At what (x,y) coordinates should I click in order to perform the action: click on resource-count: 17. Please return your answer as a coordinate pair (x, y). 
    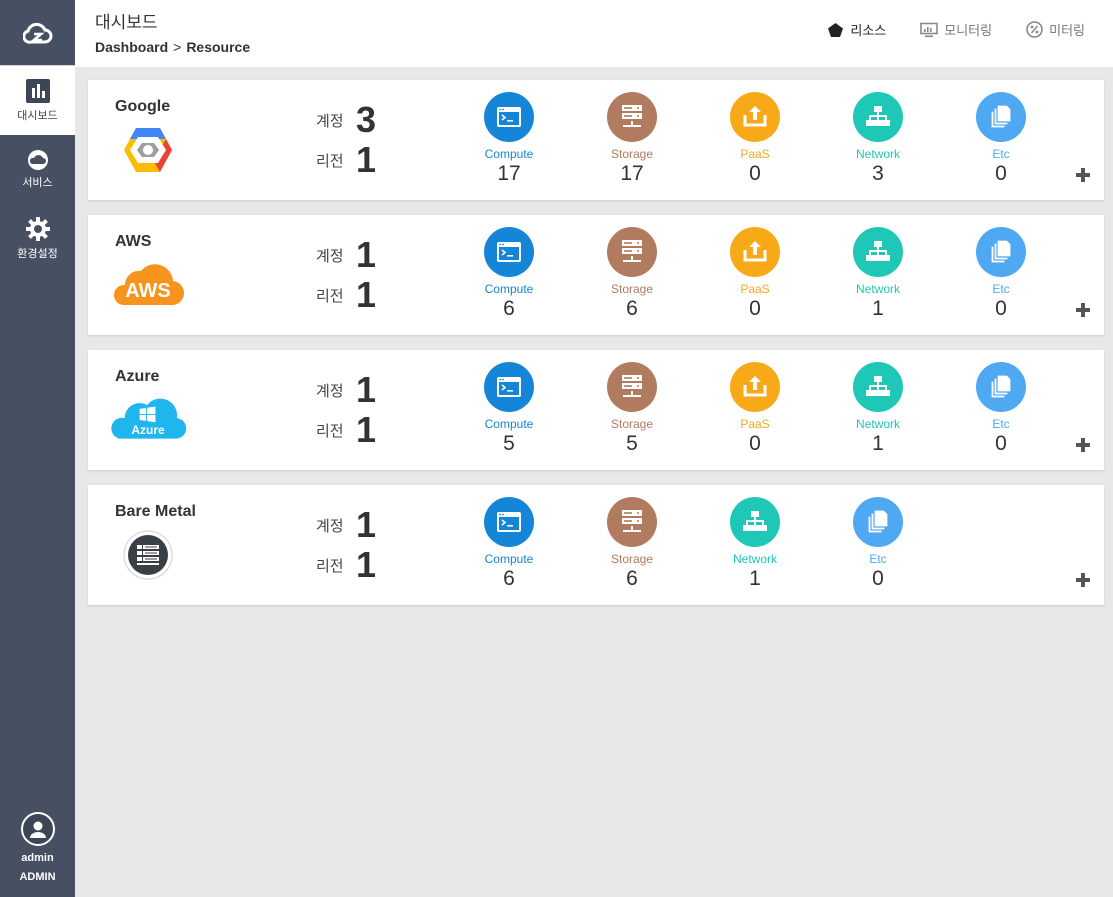
    Looking at the image, I should click on (632, 173).